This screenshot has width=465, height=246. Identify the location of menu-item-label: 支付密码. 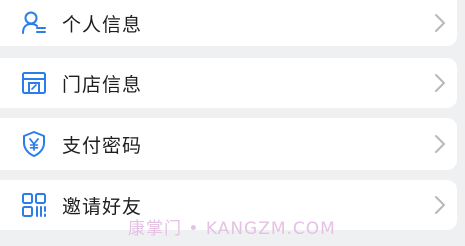
(102, 145).